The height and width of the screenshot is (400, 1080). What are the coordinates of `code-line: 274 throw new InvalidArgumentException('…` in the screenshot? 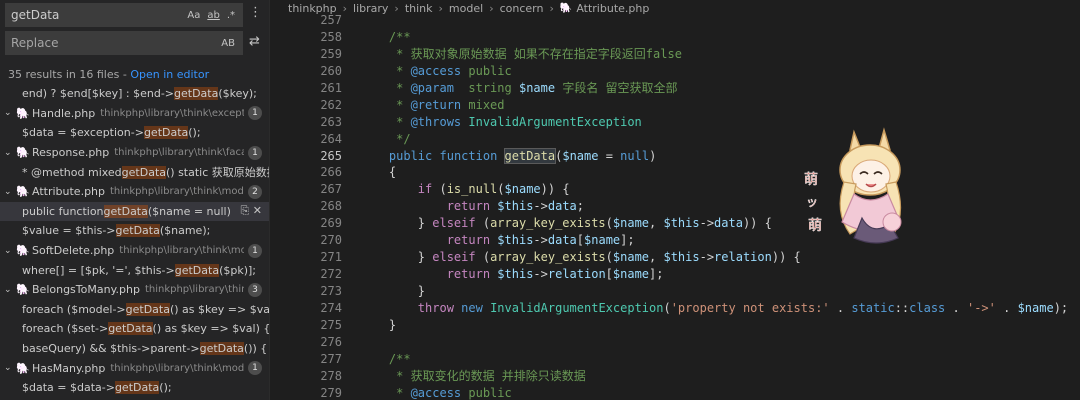 It's located at (675, 308).